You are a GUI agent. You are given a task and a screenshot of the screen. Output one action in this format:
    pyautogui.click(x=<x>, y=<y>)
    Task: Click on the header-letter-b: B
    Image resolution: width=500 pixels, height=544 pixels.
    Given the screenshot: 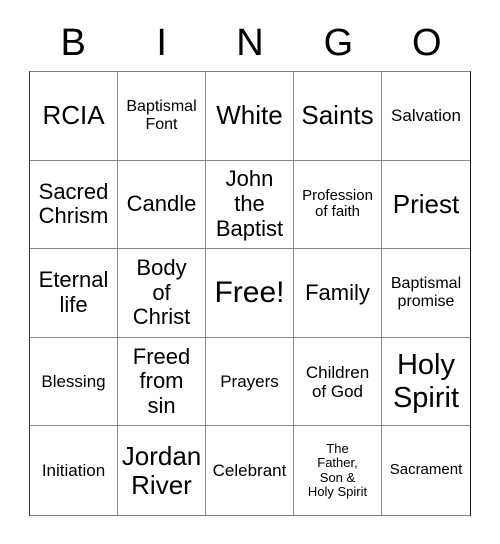 What is the action you would take?
    pyautogui.click(x=73, y=43)
    